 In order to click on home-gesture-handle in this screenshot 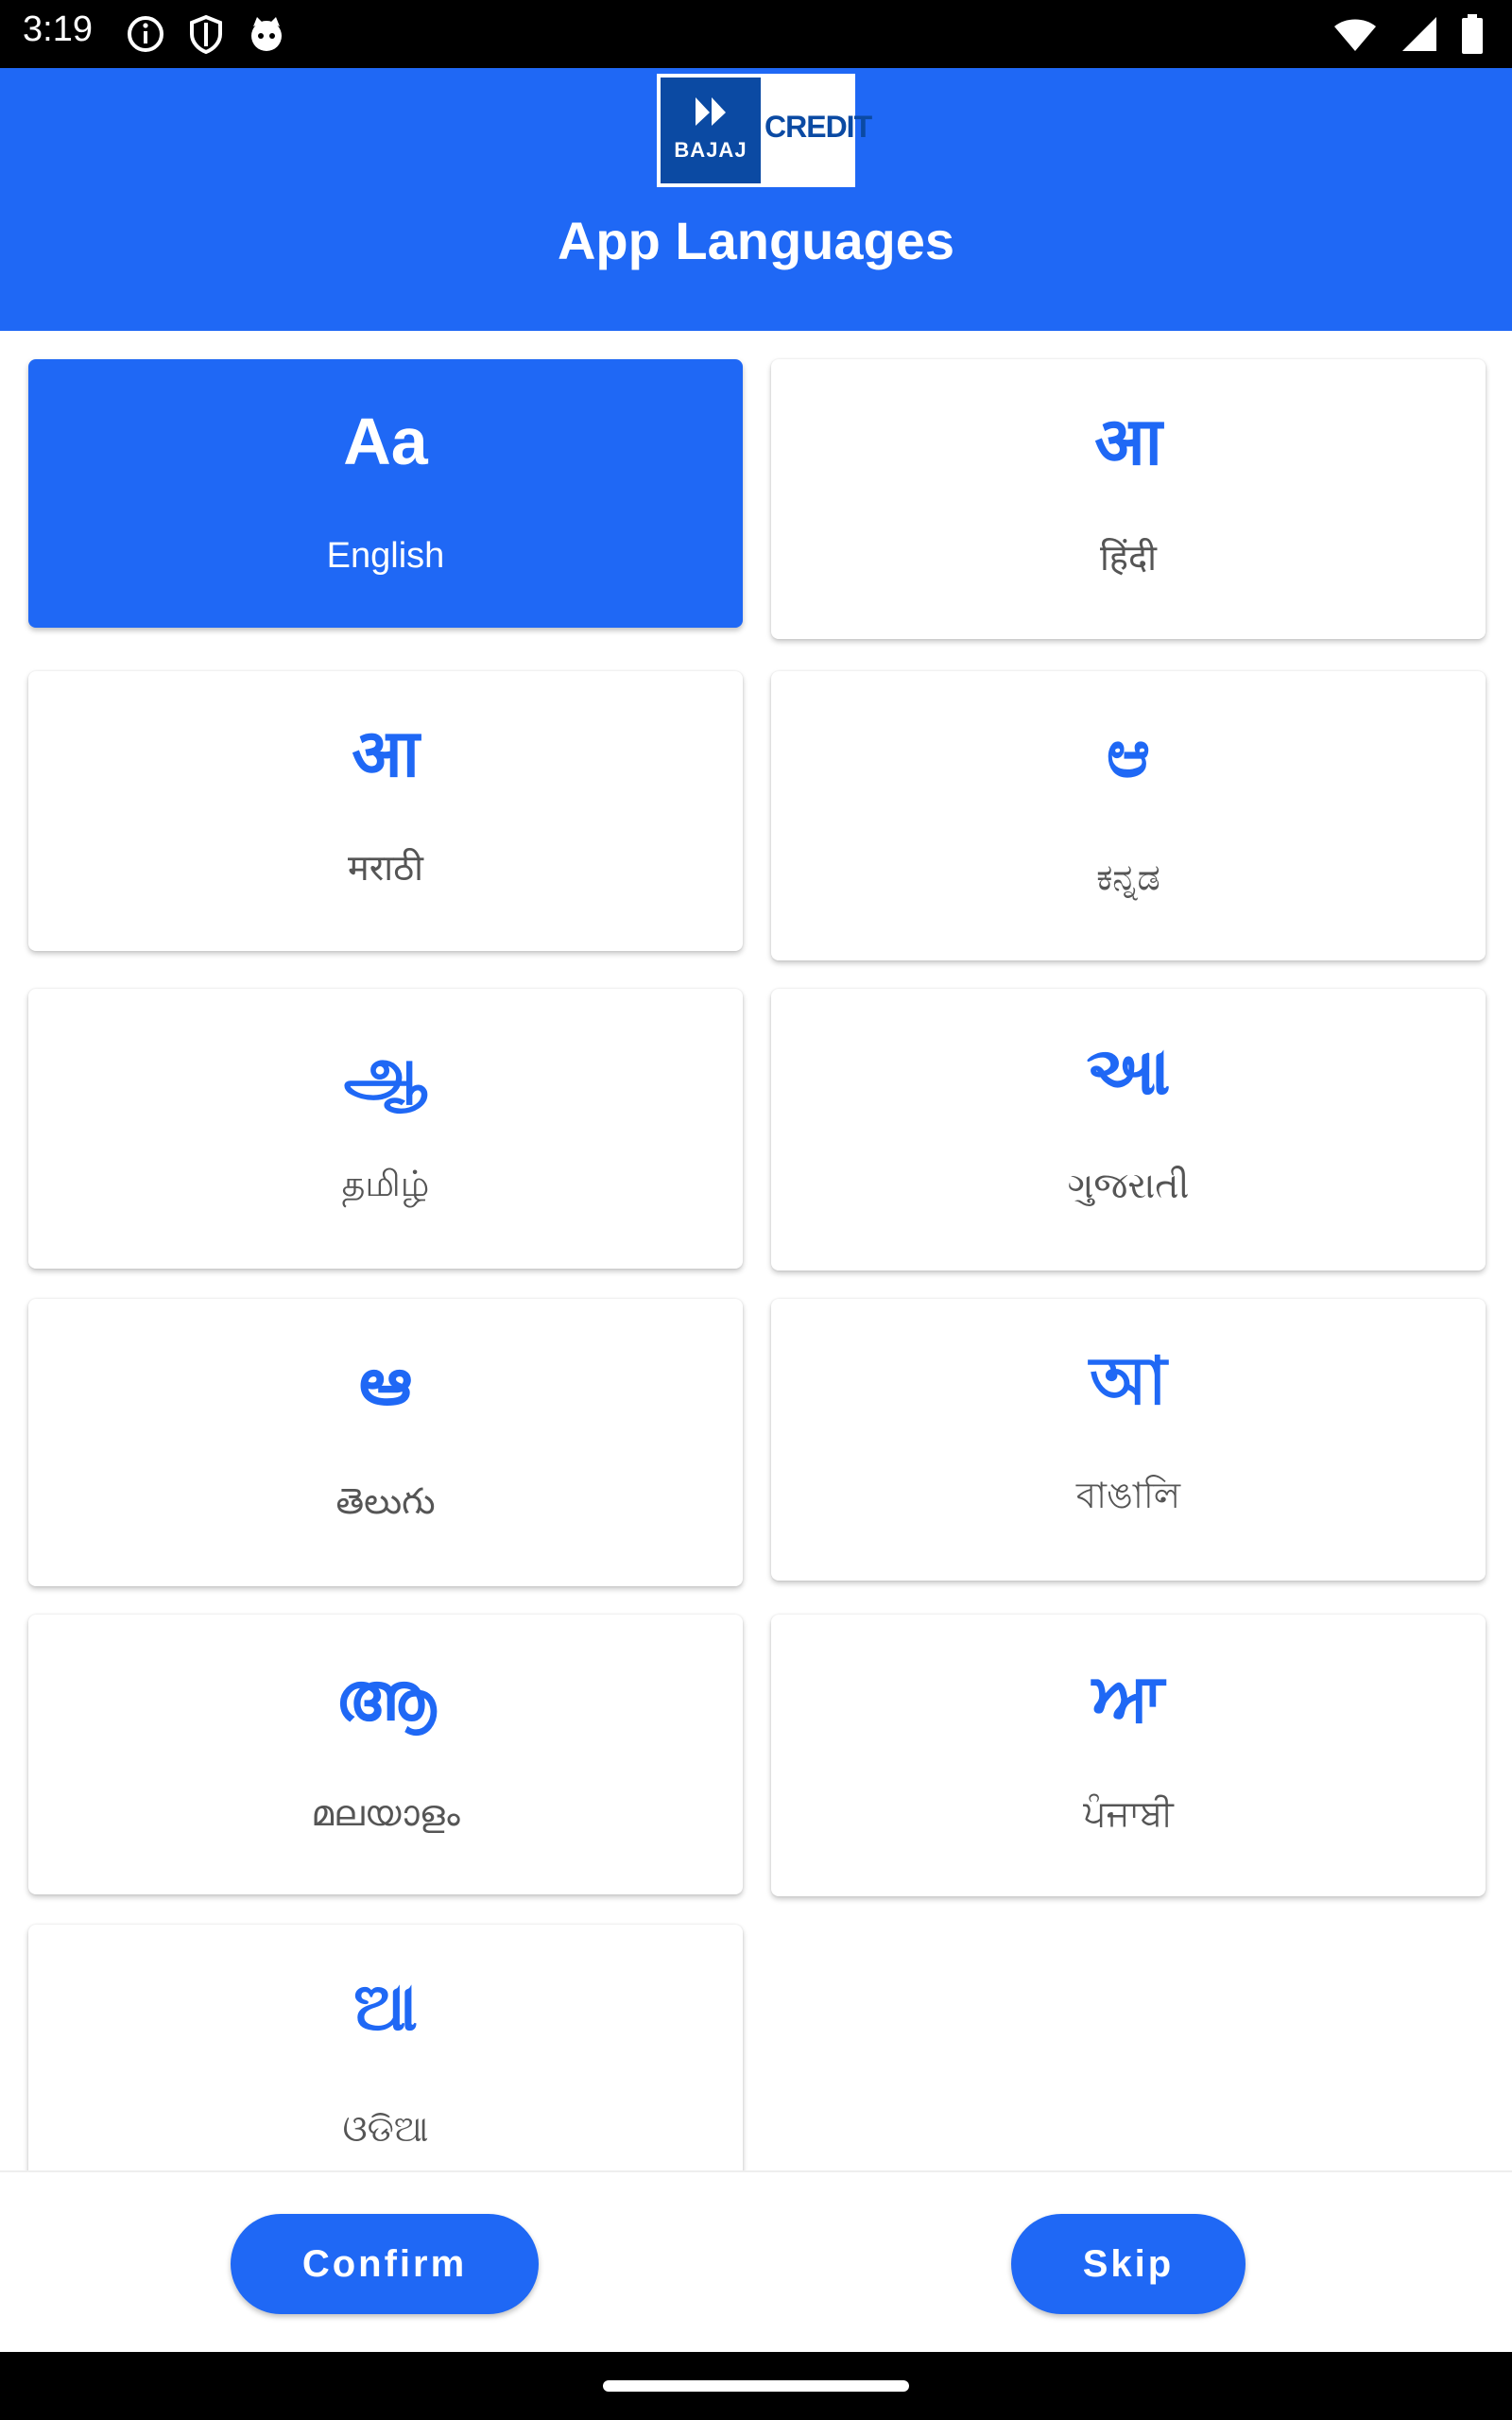, I will do `click(756, 2386)`.